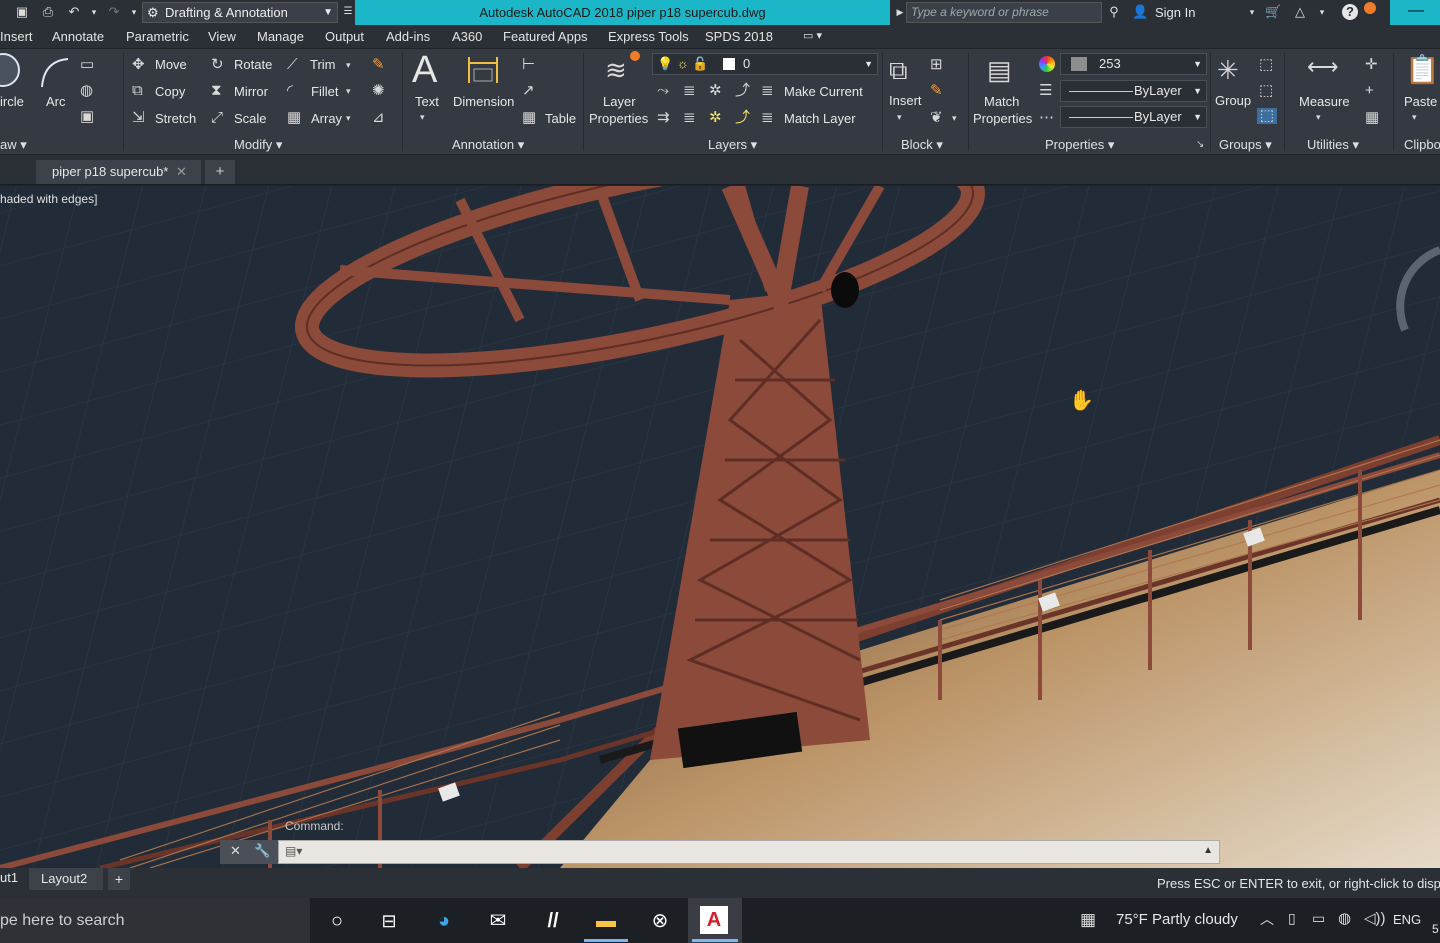 This screenshot has height=943, width=1440. What do you see at coordinates (1233, 100) in the screenshot?
I see `group-button: Group` at bounding box center [1233, 100].